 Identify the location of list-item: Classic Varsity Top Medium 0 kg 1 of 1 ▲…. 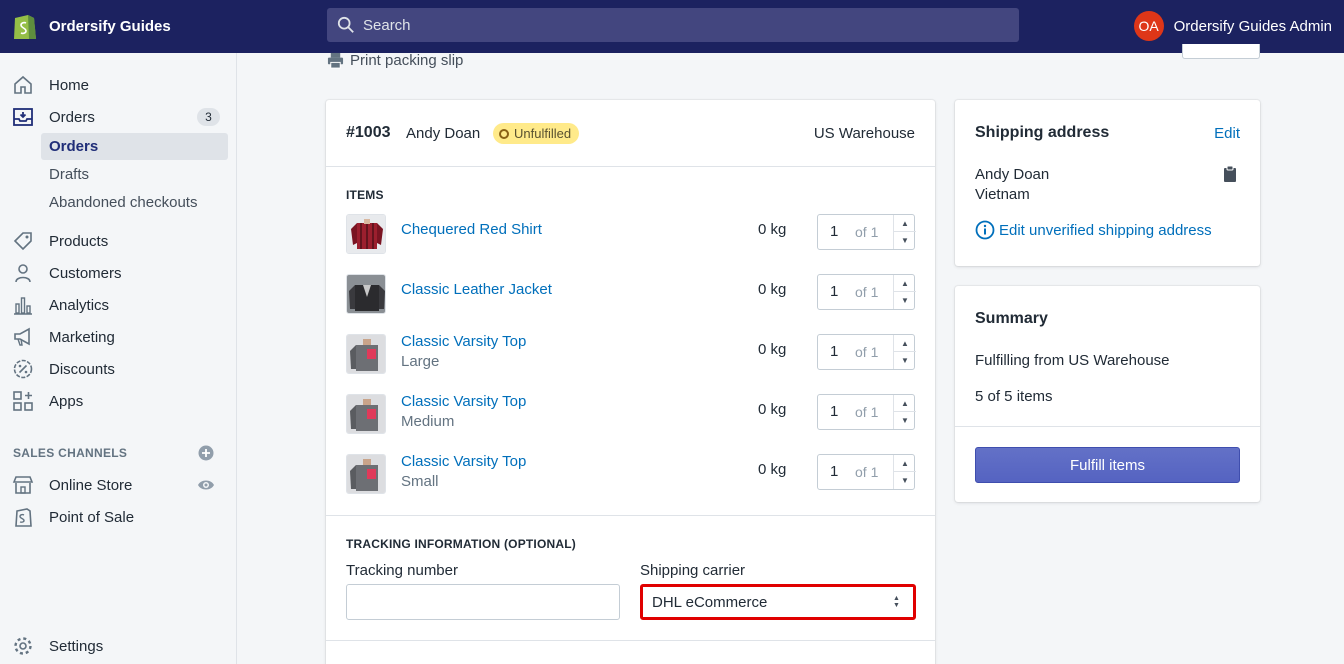
(630, 413).